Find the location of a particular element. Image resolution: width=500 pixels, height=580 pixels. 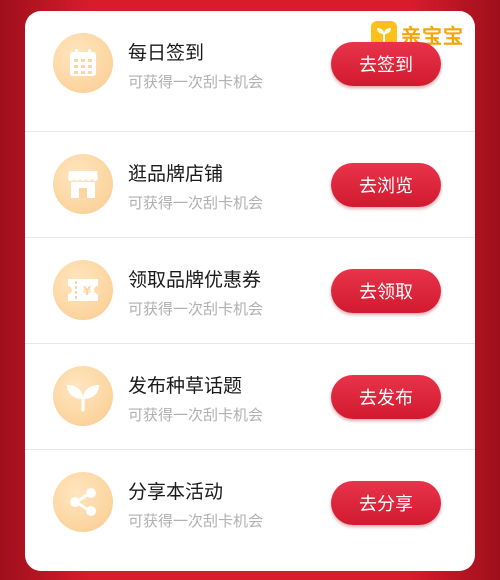

checkin-button: 去签到 is located at coordinates (386, 64).